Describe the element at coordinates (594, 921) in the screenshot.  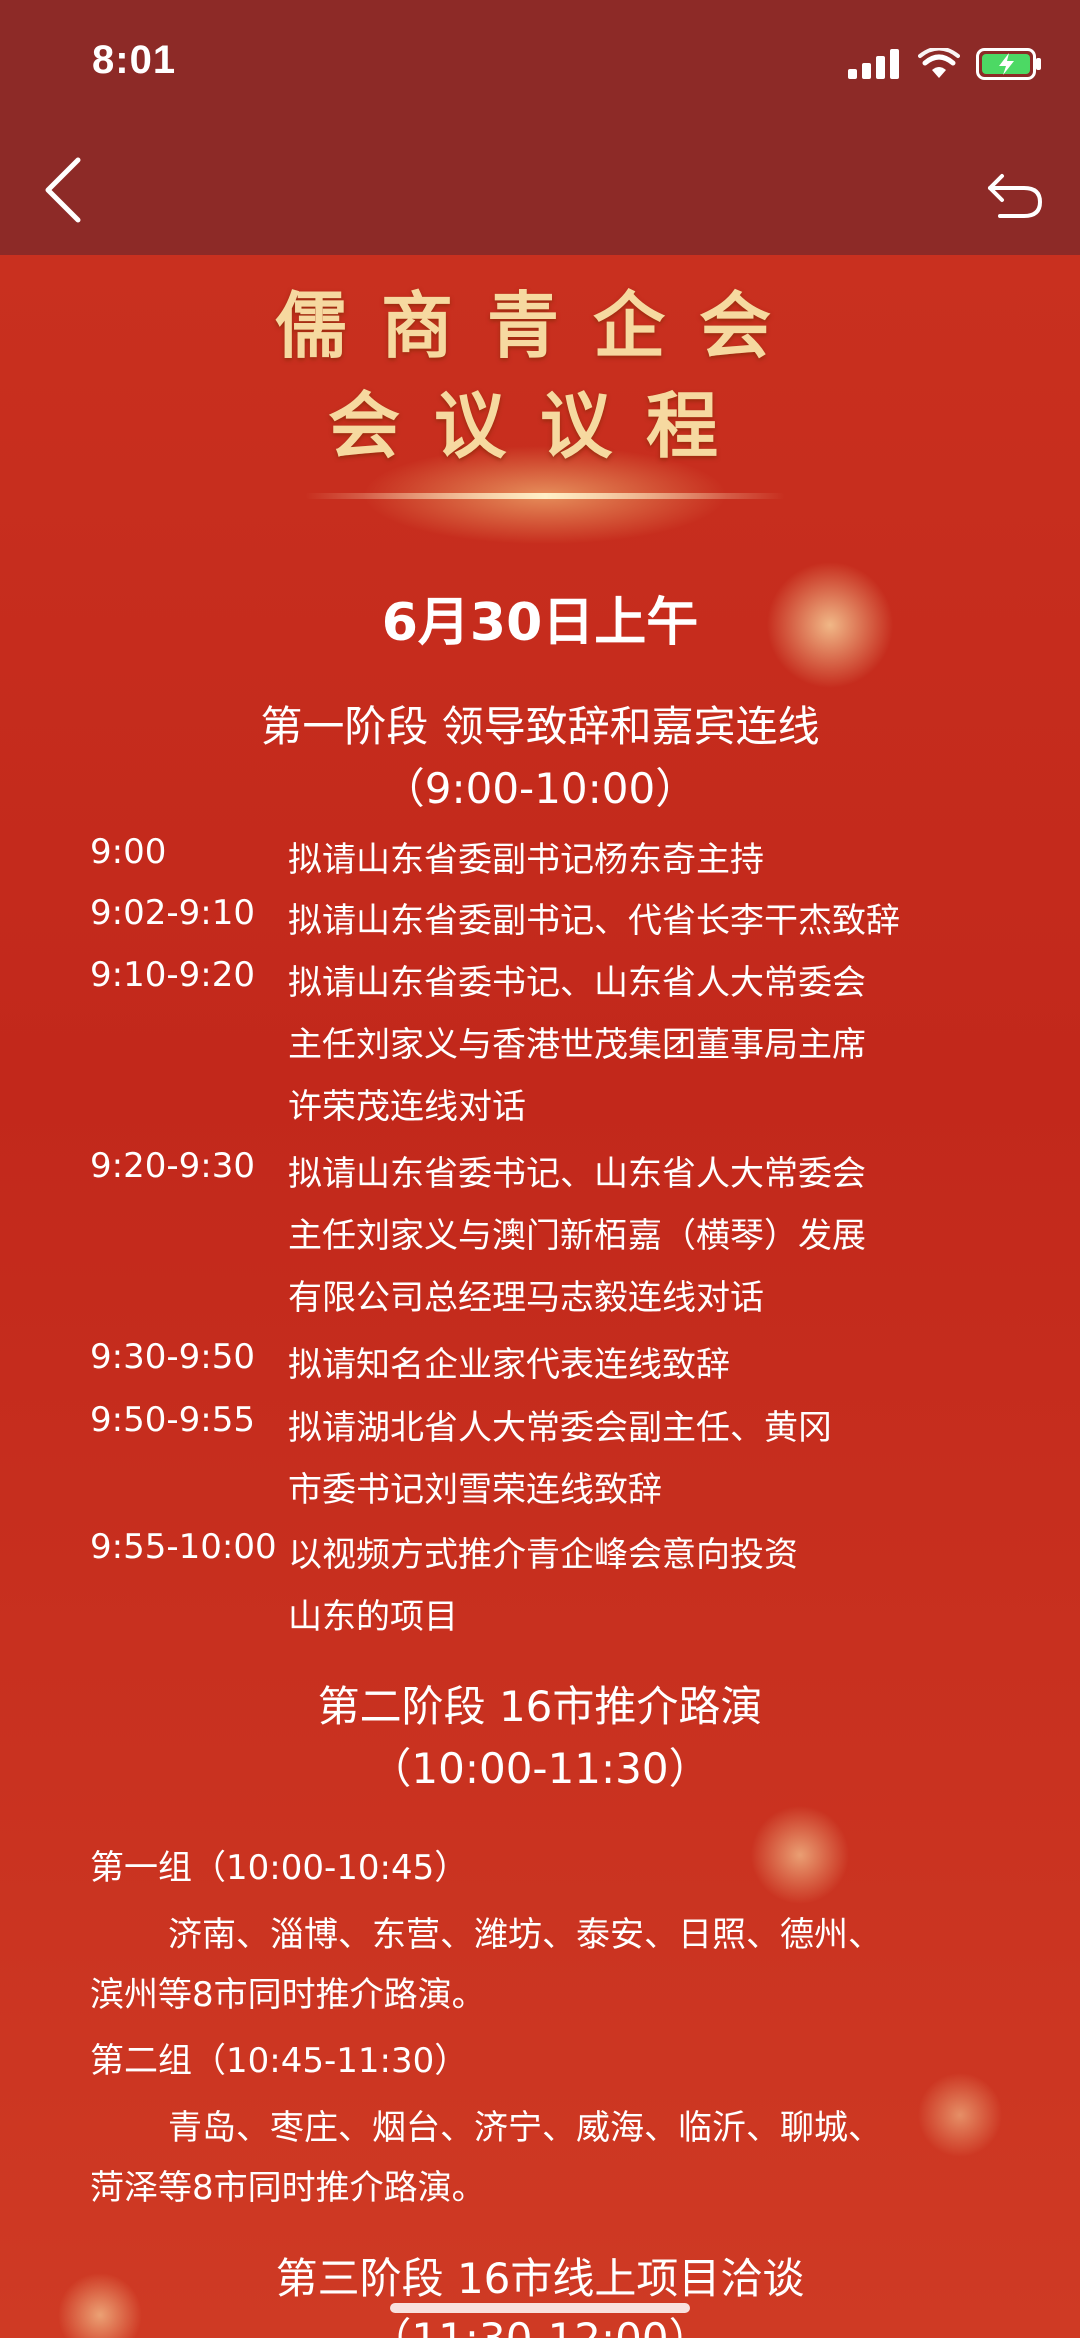
I see `row-desc: 拟请山东省委副书记、代省长李干杰致辞` at that location.